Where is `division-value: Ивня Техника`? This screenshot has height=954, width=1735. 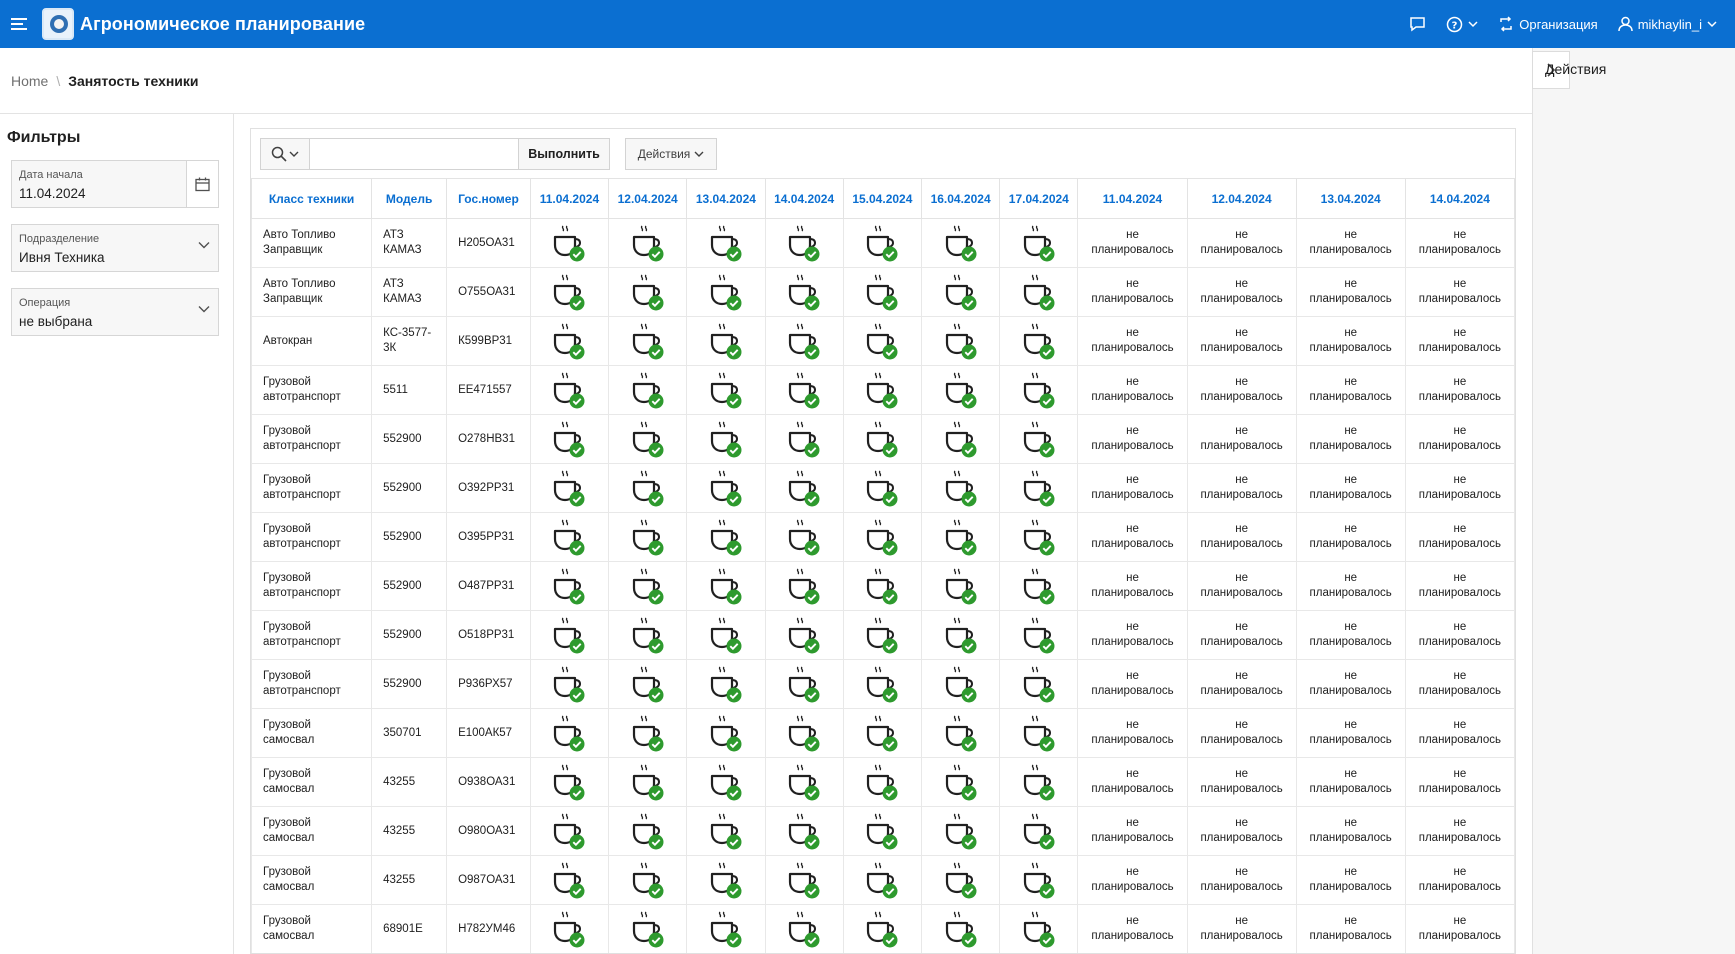 division-value: Ивня Техника is located at coordinates (62, 257).